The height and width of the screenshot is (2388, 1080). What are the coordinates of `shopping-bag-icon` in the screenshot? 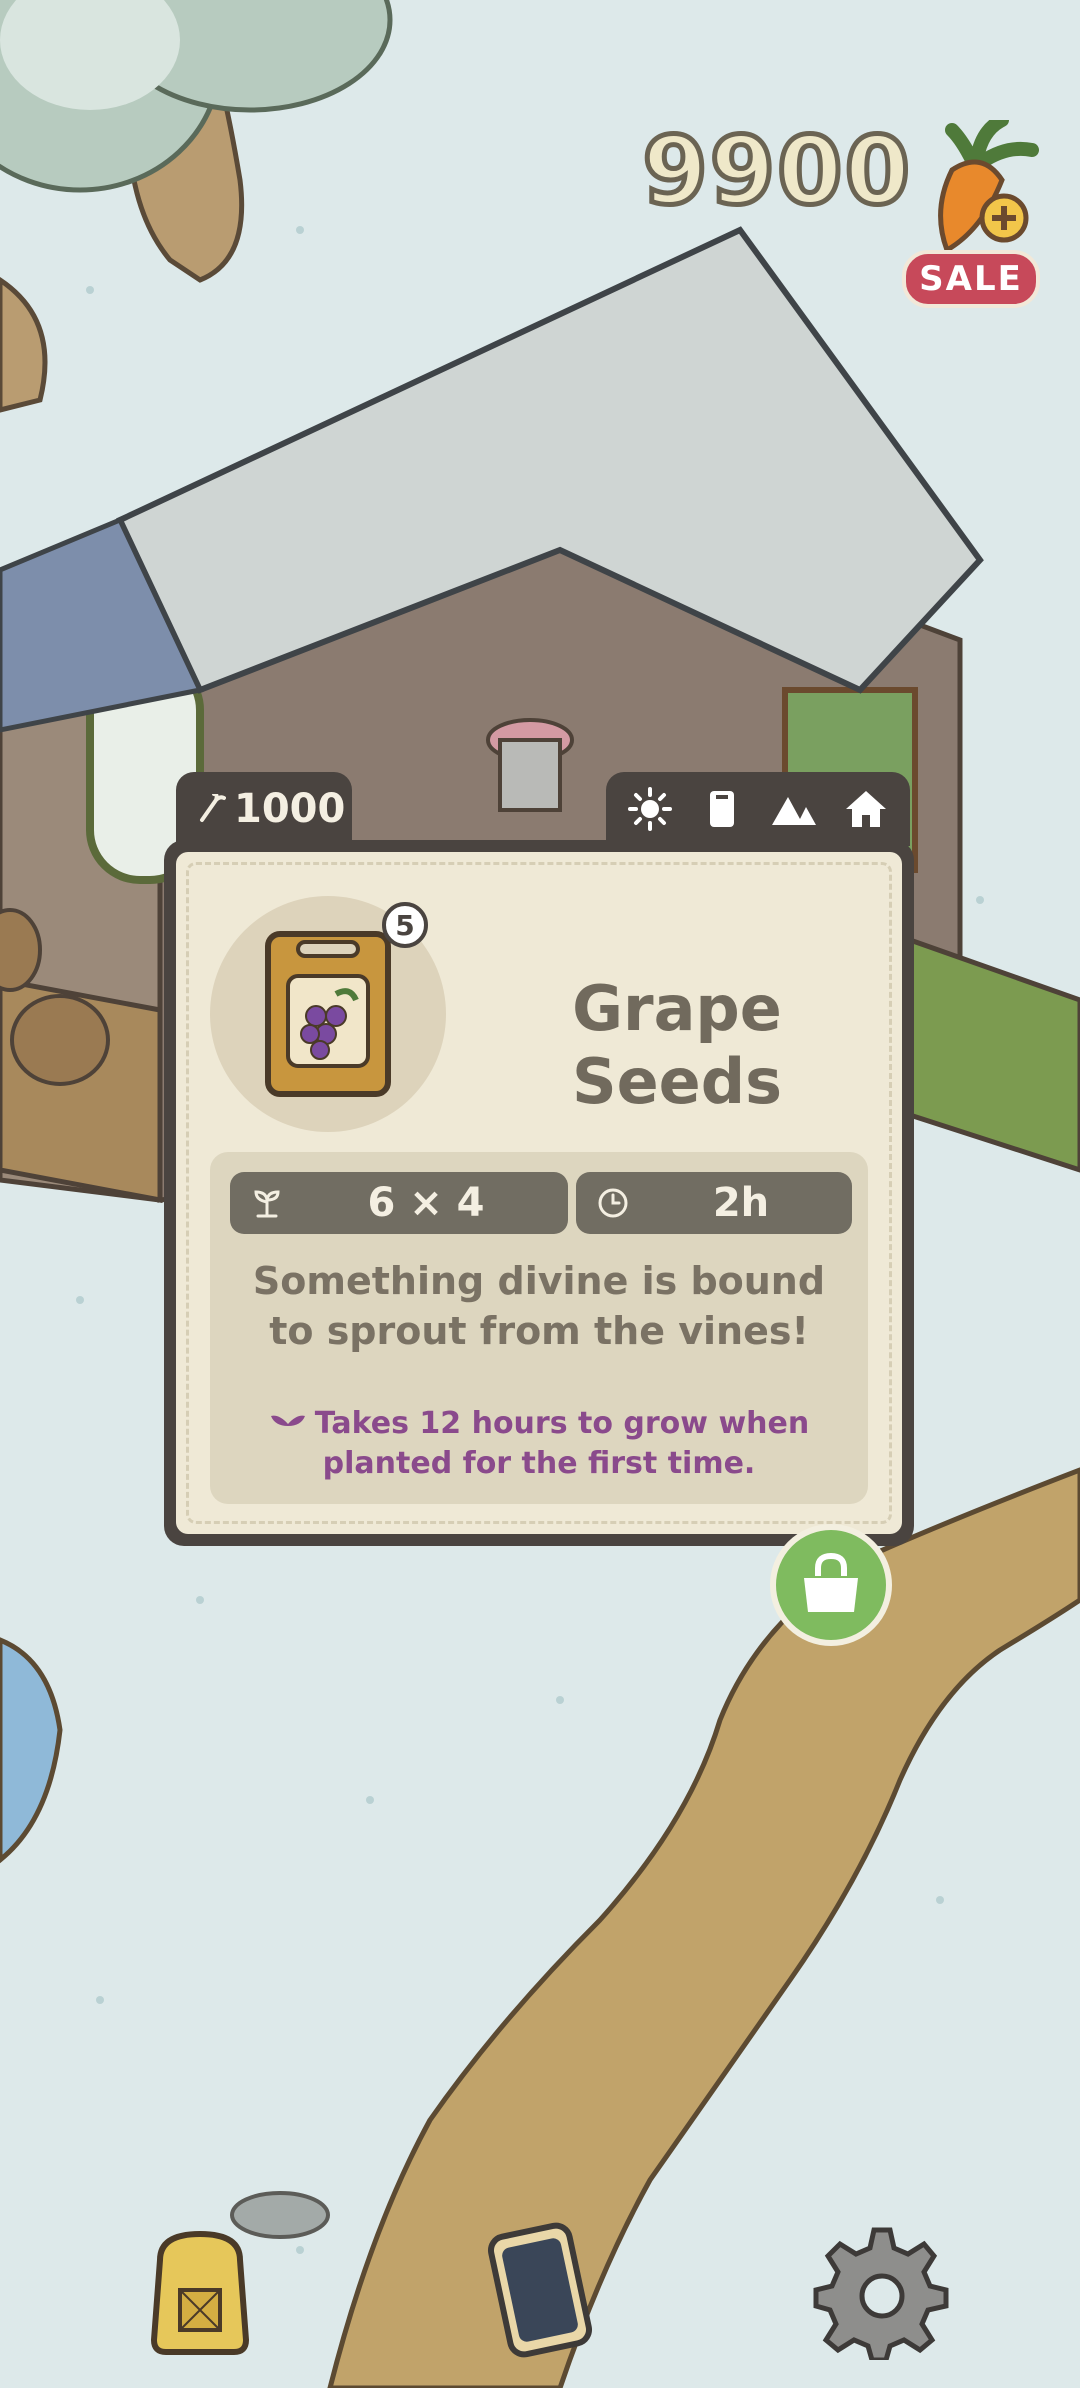 It's located at (831, 1582).